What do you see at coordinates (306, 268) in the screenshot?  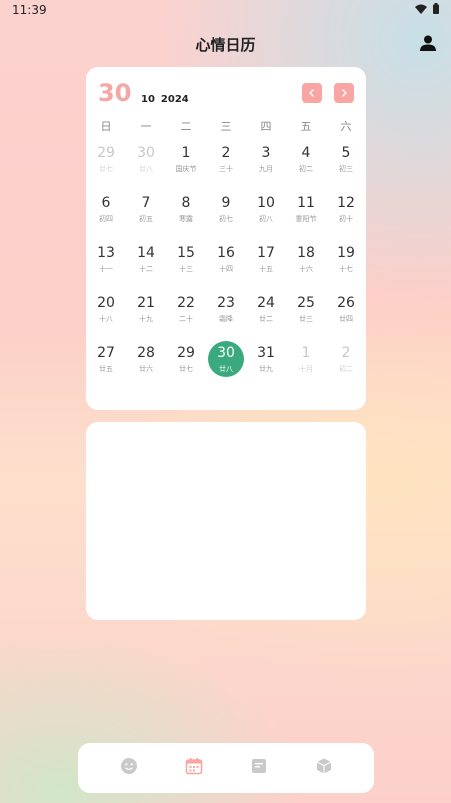 I see `calendar-day: 18 十六` at bounding box center [306, 268].